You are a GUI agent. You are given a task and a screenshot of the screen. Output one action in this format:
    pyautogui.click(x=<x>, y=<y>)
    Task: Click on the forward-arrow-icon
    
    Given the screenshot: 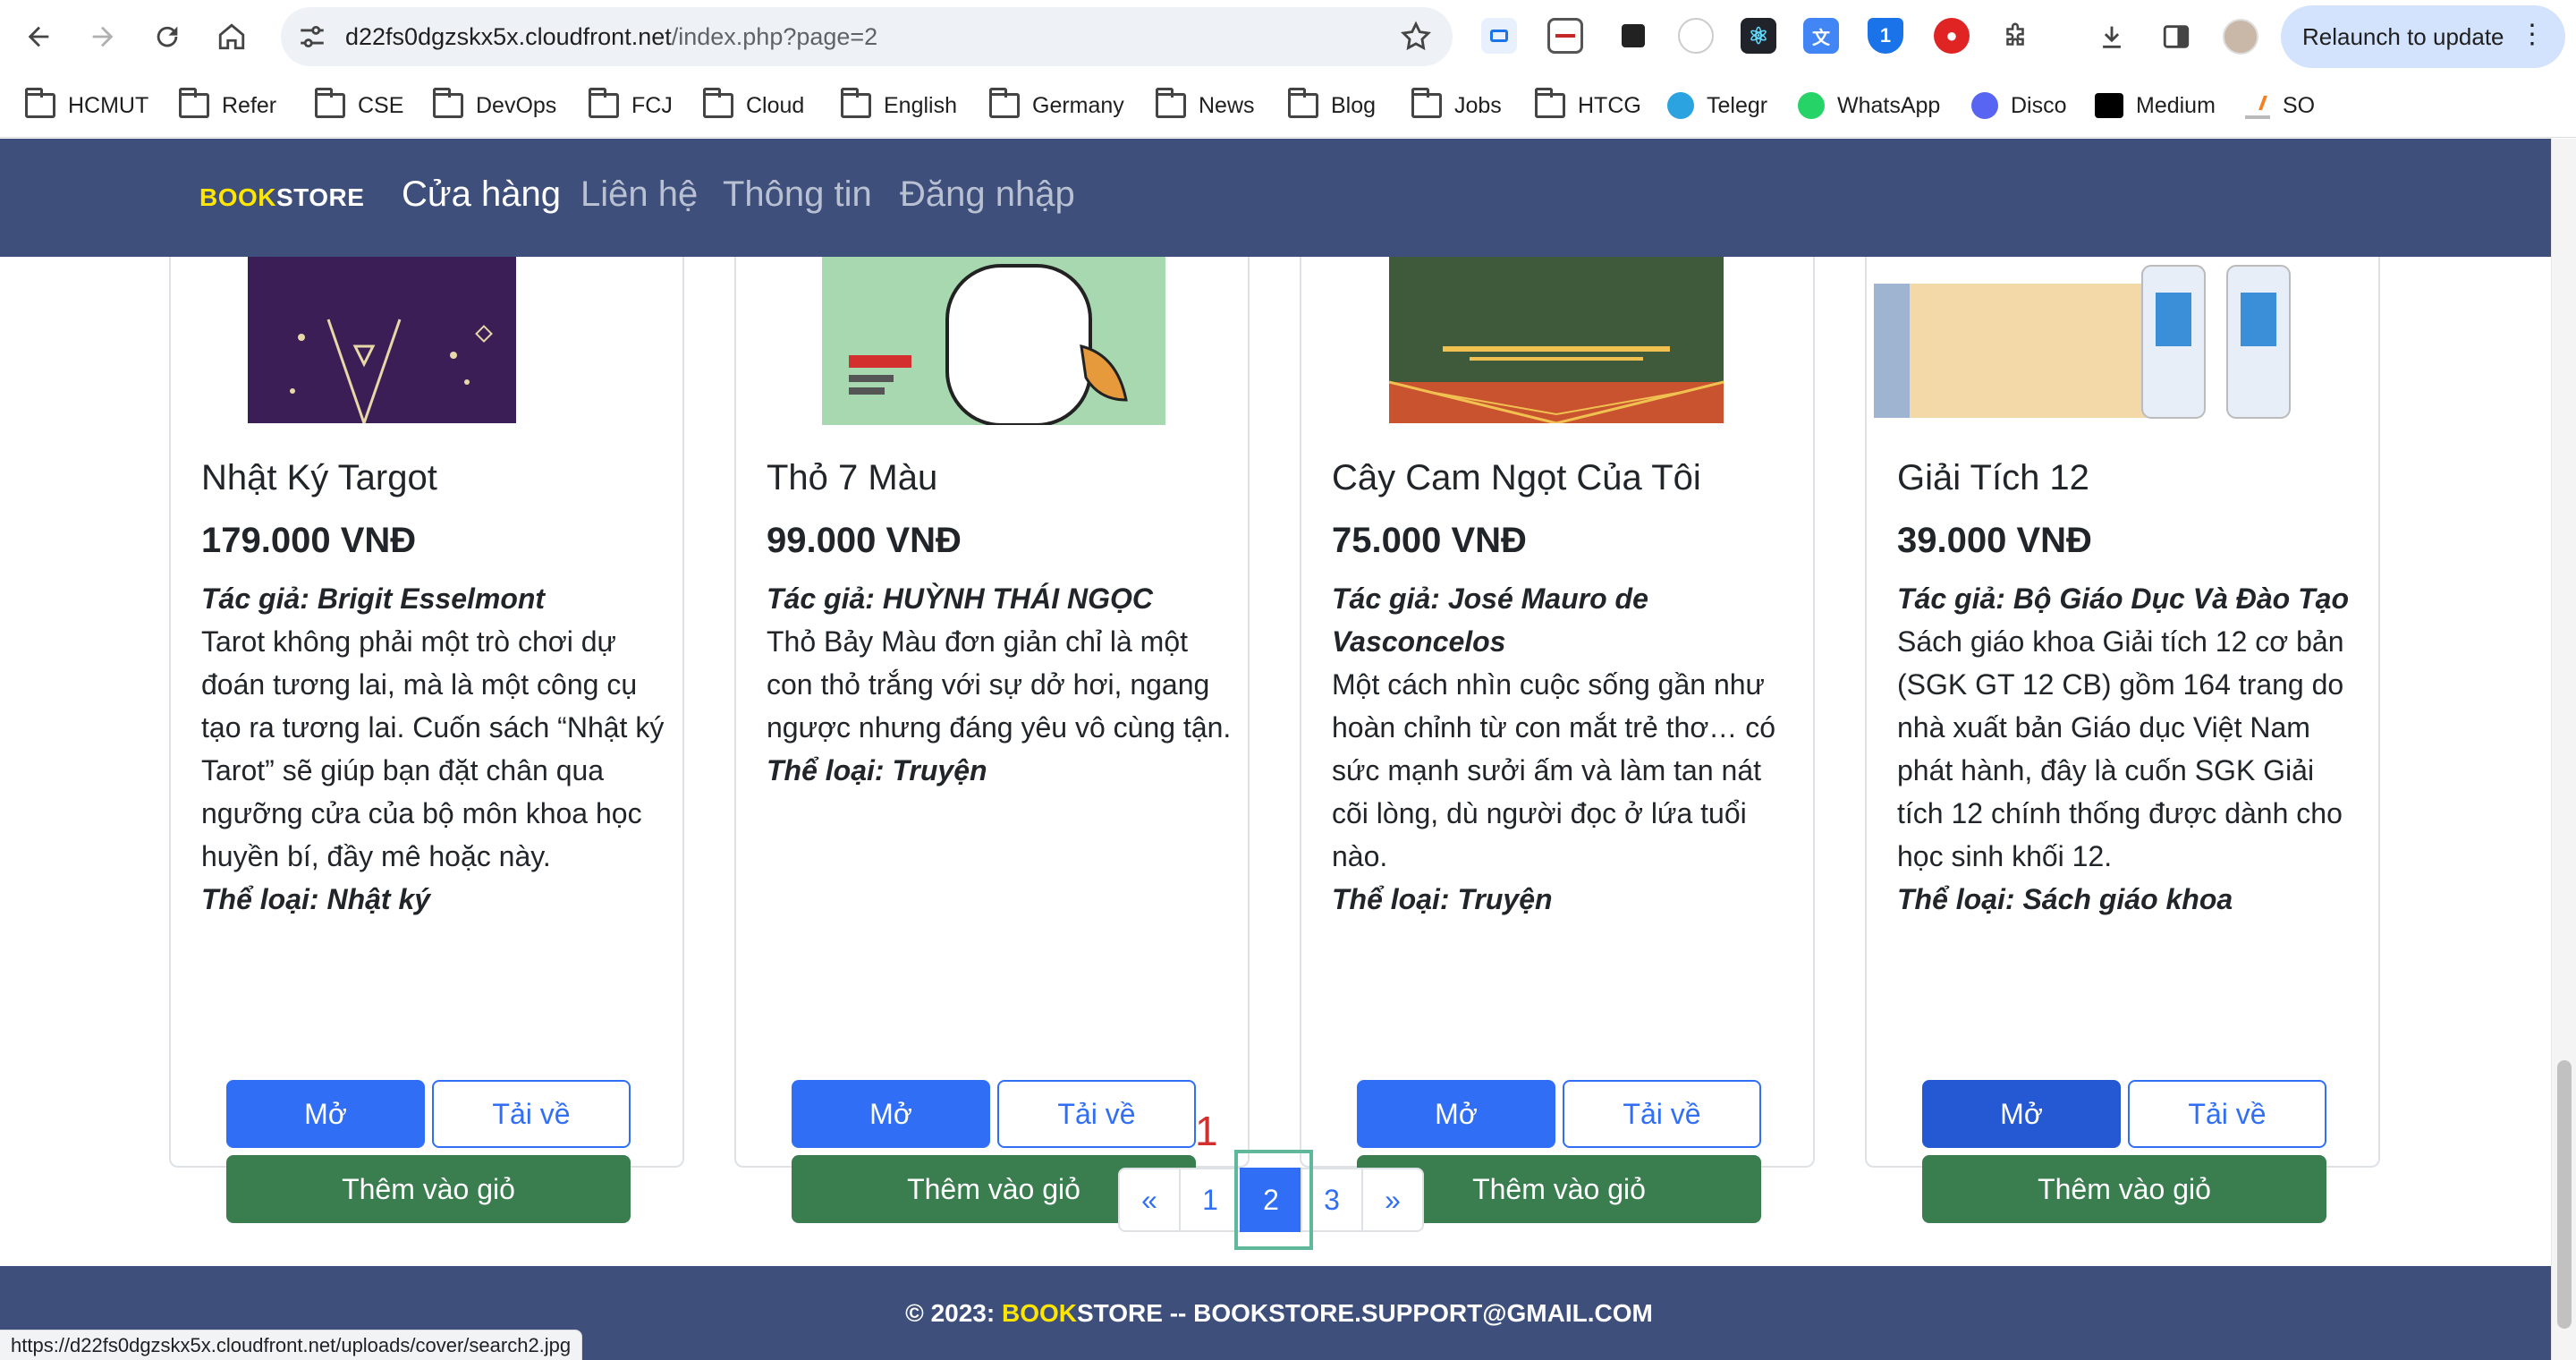 What is the action you would take?
    pyautogui.click(x=103, y=36)
    